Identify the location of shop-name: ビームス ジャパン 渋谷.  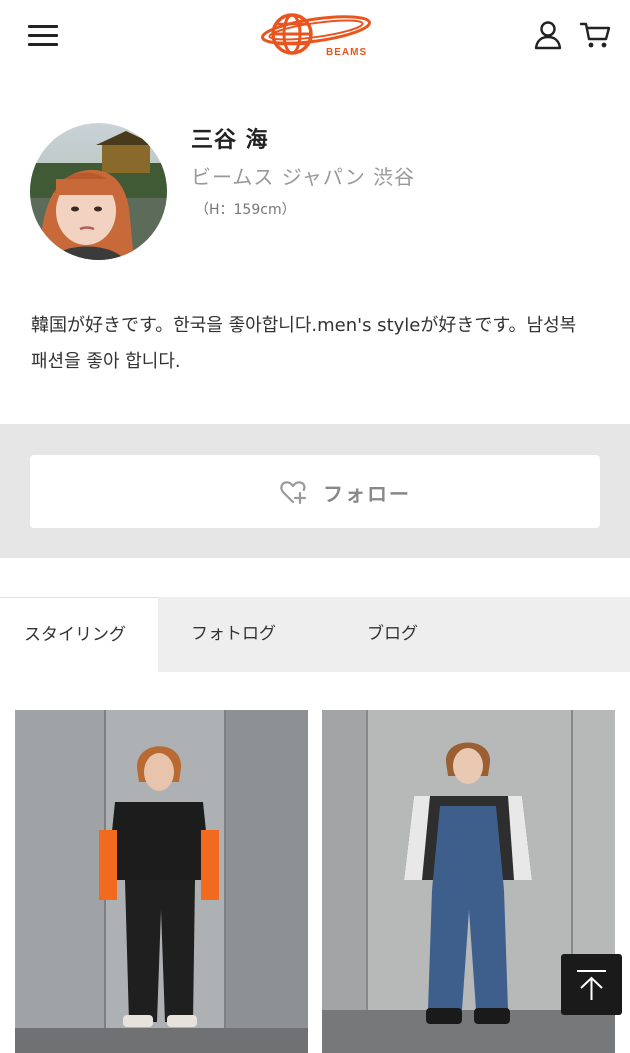
(303, 175).